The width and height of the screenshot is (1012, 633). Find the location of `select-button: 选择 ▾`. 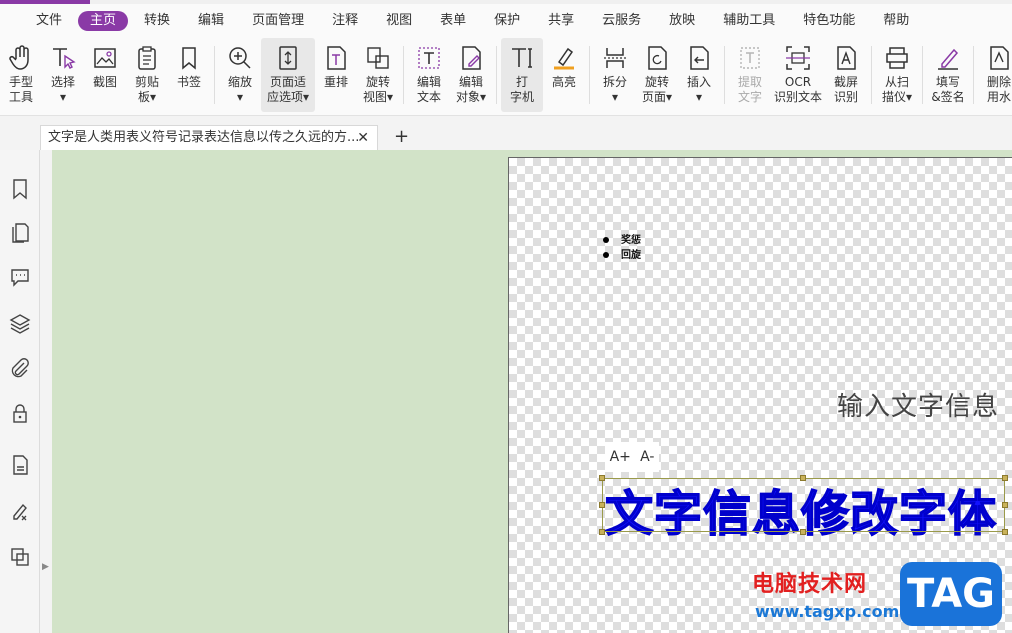

select-button: 选择 ▾ is located at coordinates (63, 75).